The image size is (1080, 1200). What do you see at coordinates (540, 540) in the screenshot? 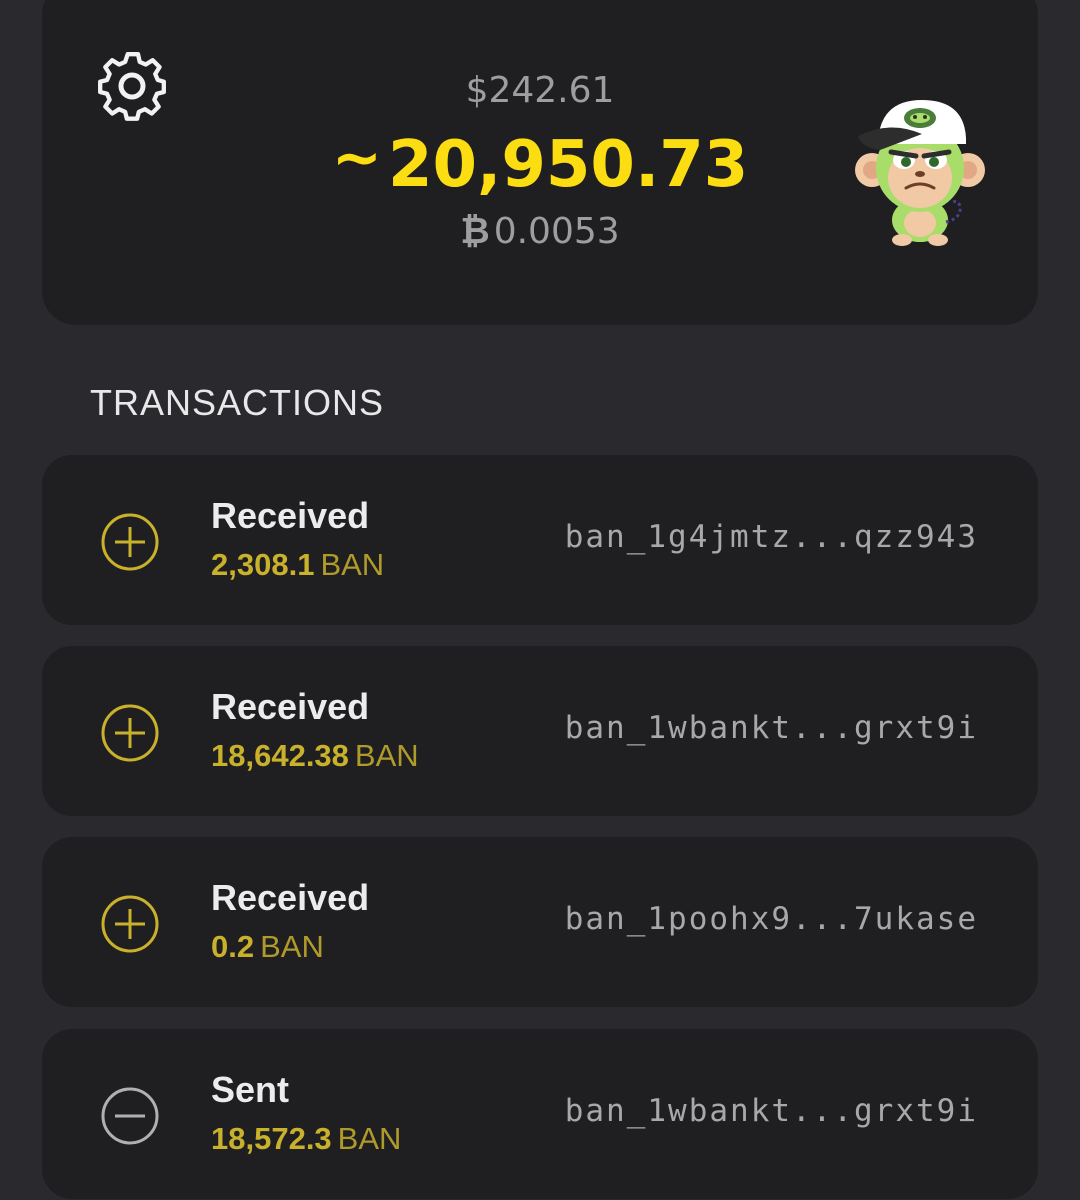
I see `transaction-item: Received 2,308.1 BAN ban_1g4jmtz...qzz943` at bounding box center [540, 540].